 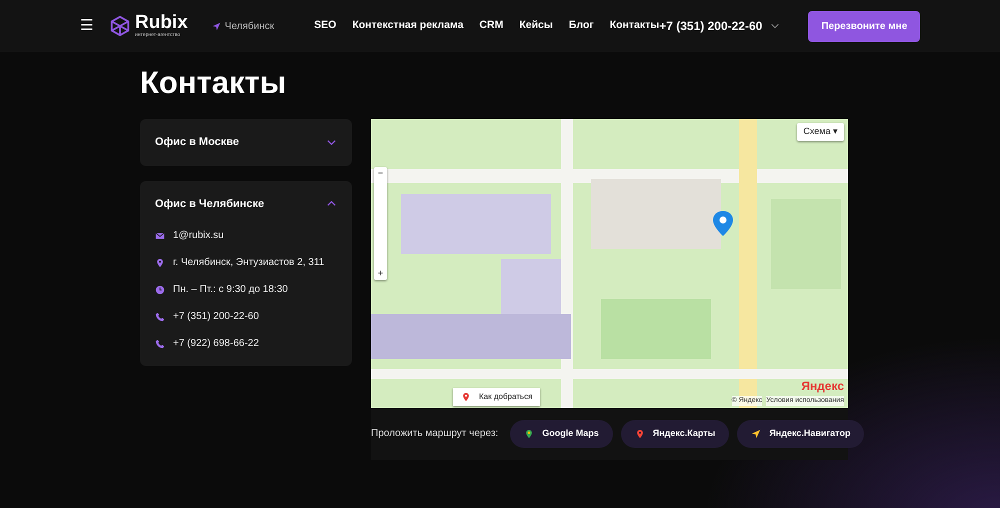 I want to click on route-button: Яндекс.Навигатор, so click(x=800, y=434).